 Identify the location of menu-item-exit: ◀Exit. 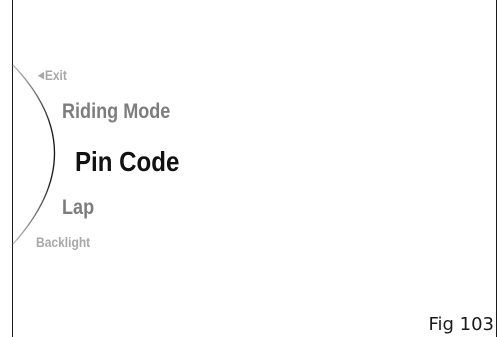
(52, 75).